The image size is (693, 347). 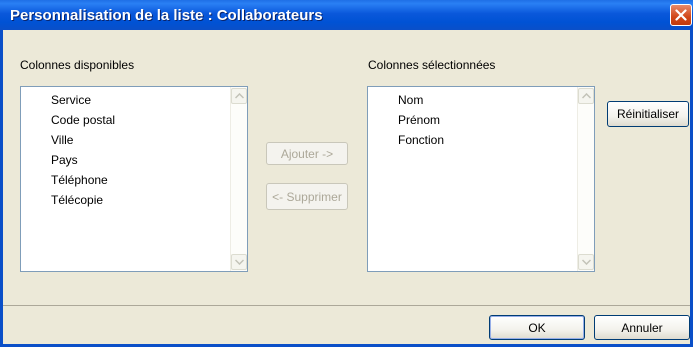 What do you see at coordinates (83, 120) in the screenshot?
I see `list-item: Code postal` at bounding box center [83, 120].